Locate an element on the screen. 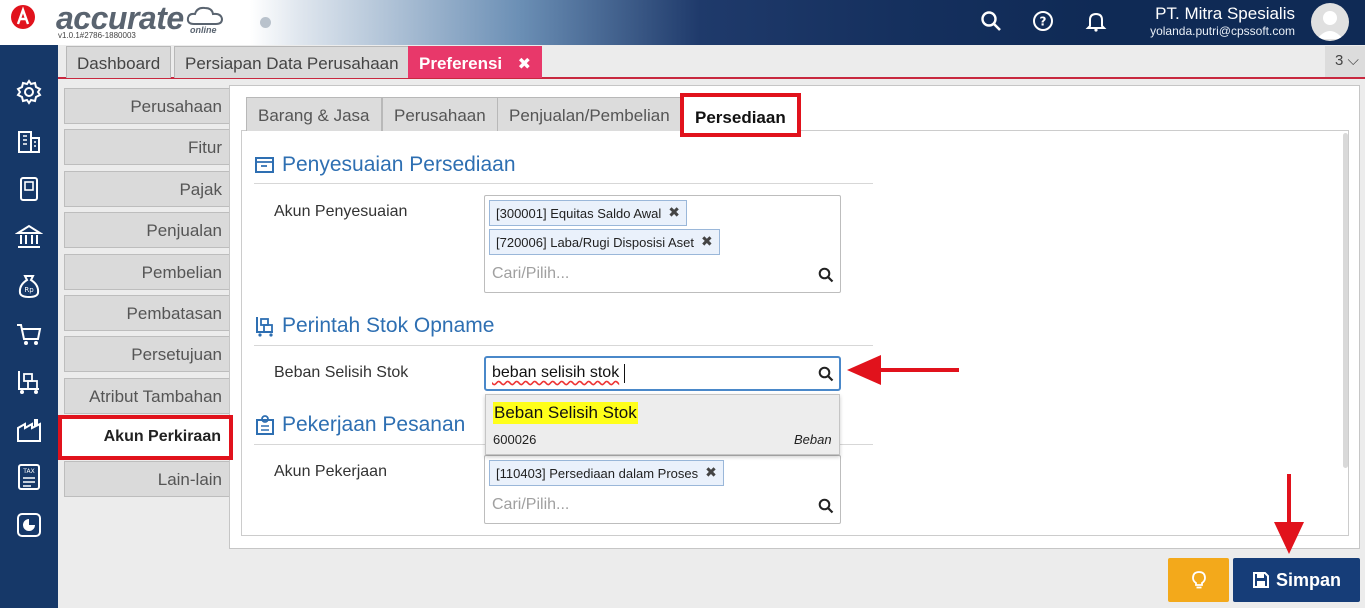 The width and height of the screenshot is (1365, 608). sidebar-item-persetujuan: Persetujuan is located at coordinates (147, 354).